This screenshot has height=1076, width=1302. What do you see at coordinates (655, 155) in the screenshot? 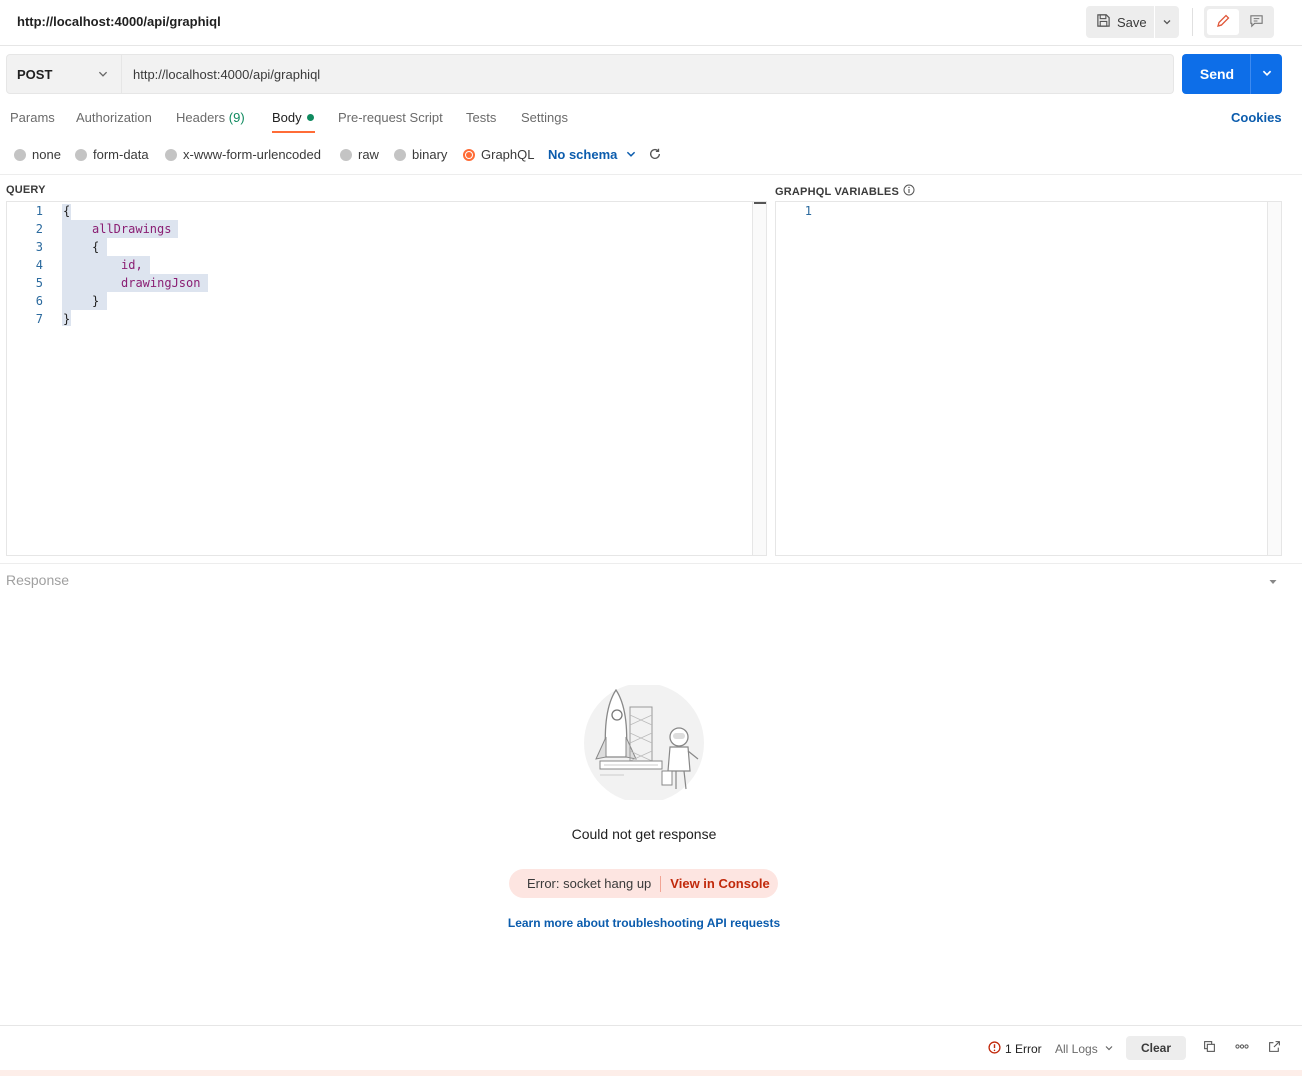
I see `refresh-icon` at bounding box center [655, 155].